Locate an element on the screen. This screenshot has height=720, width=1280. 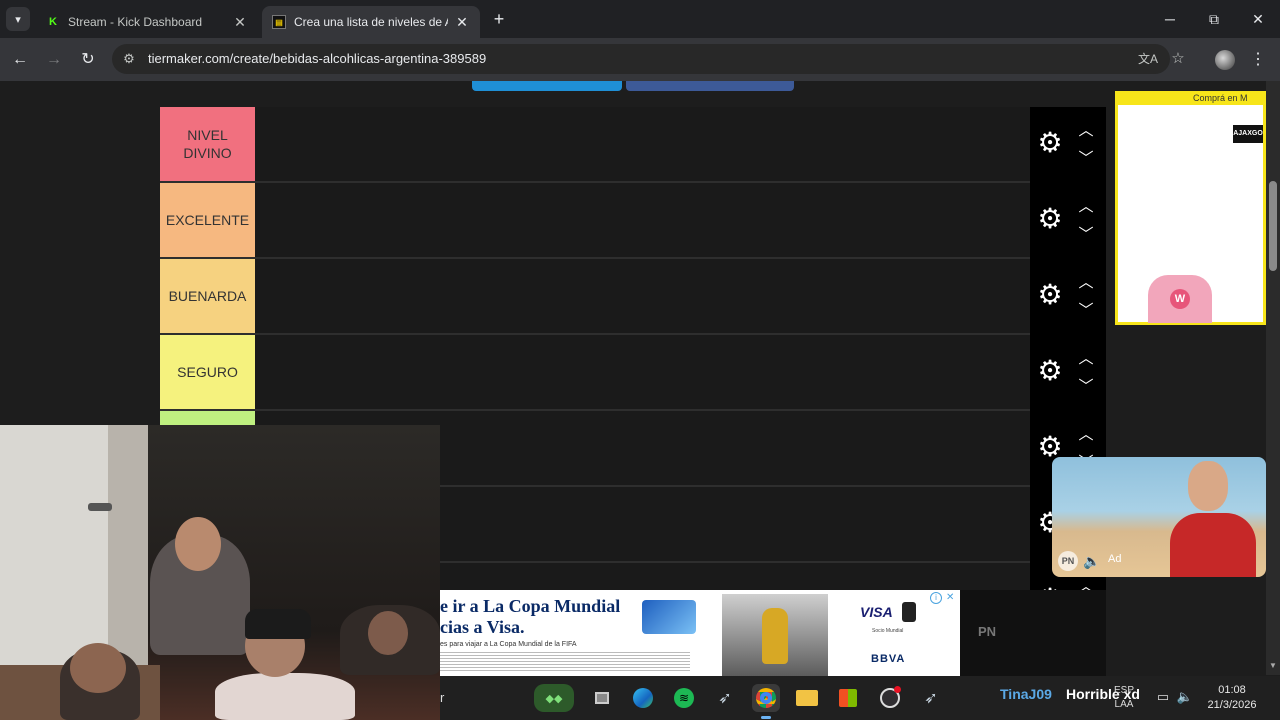
reload-icon: ↻ is located at coordinates (88, 60).